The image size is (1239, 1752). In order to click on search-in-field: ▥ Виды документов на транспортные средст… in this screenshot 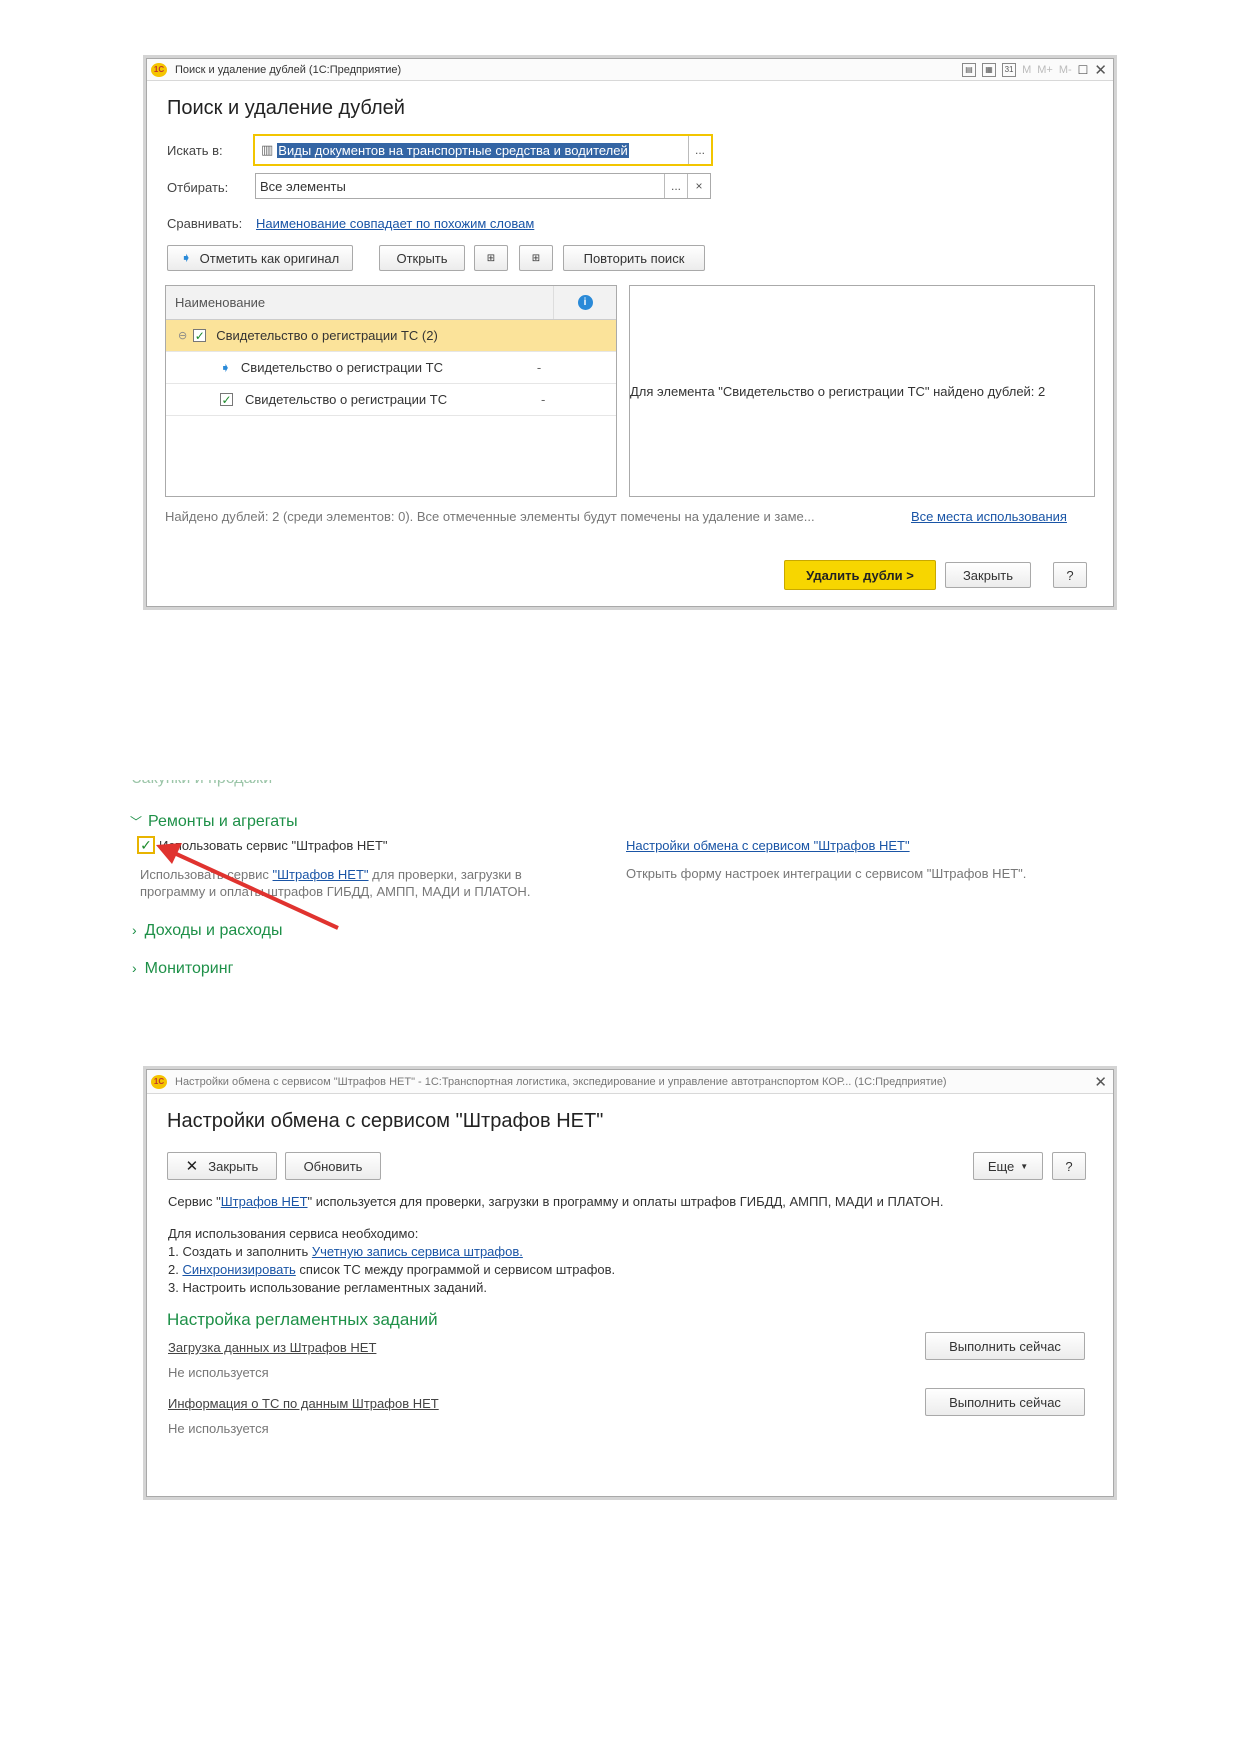, I will do `click(483, 150)`.